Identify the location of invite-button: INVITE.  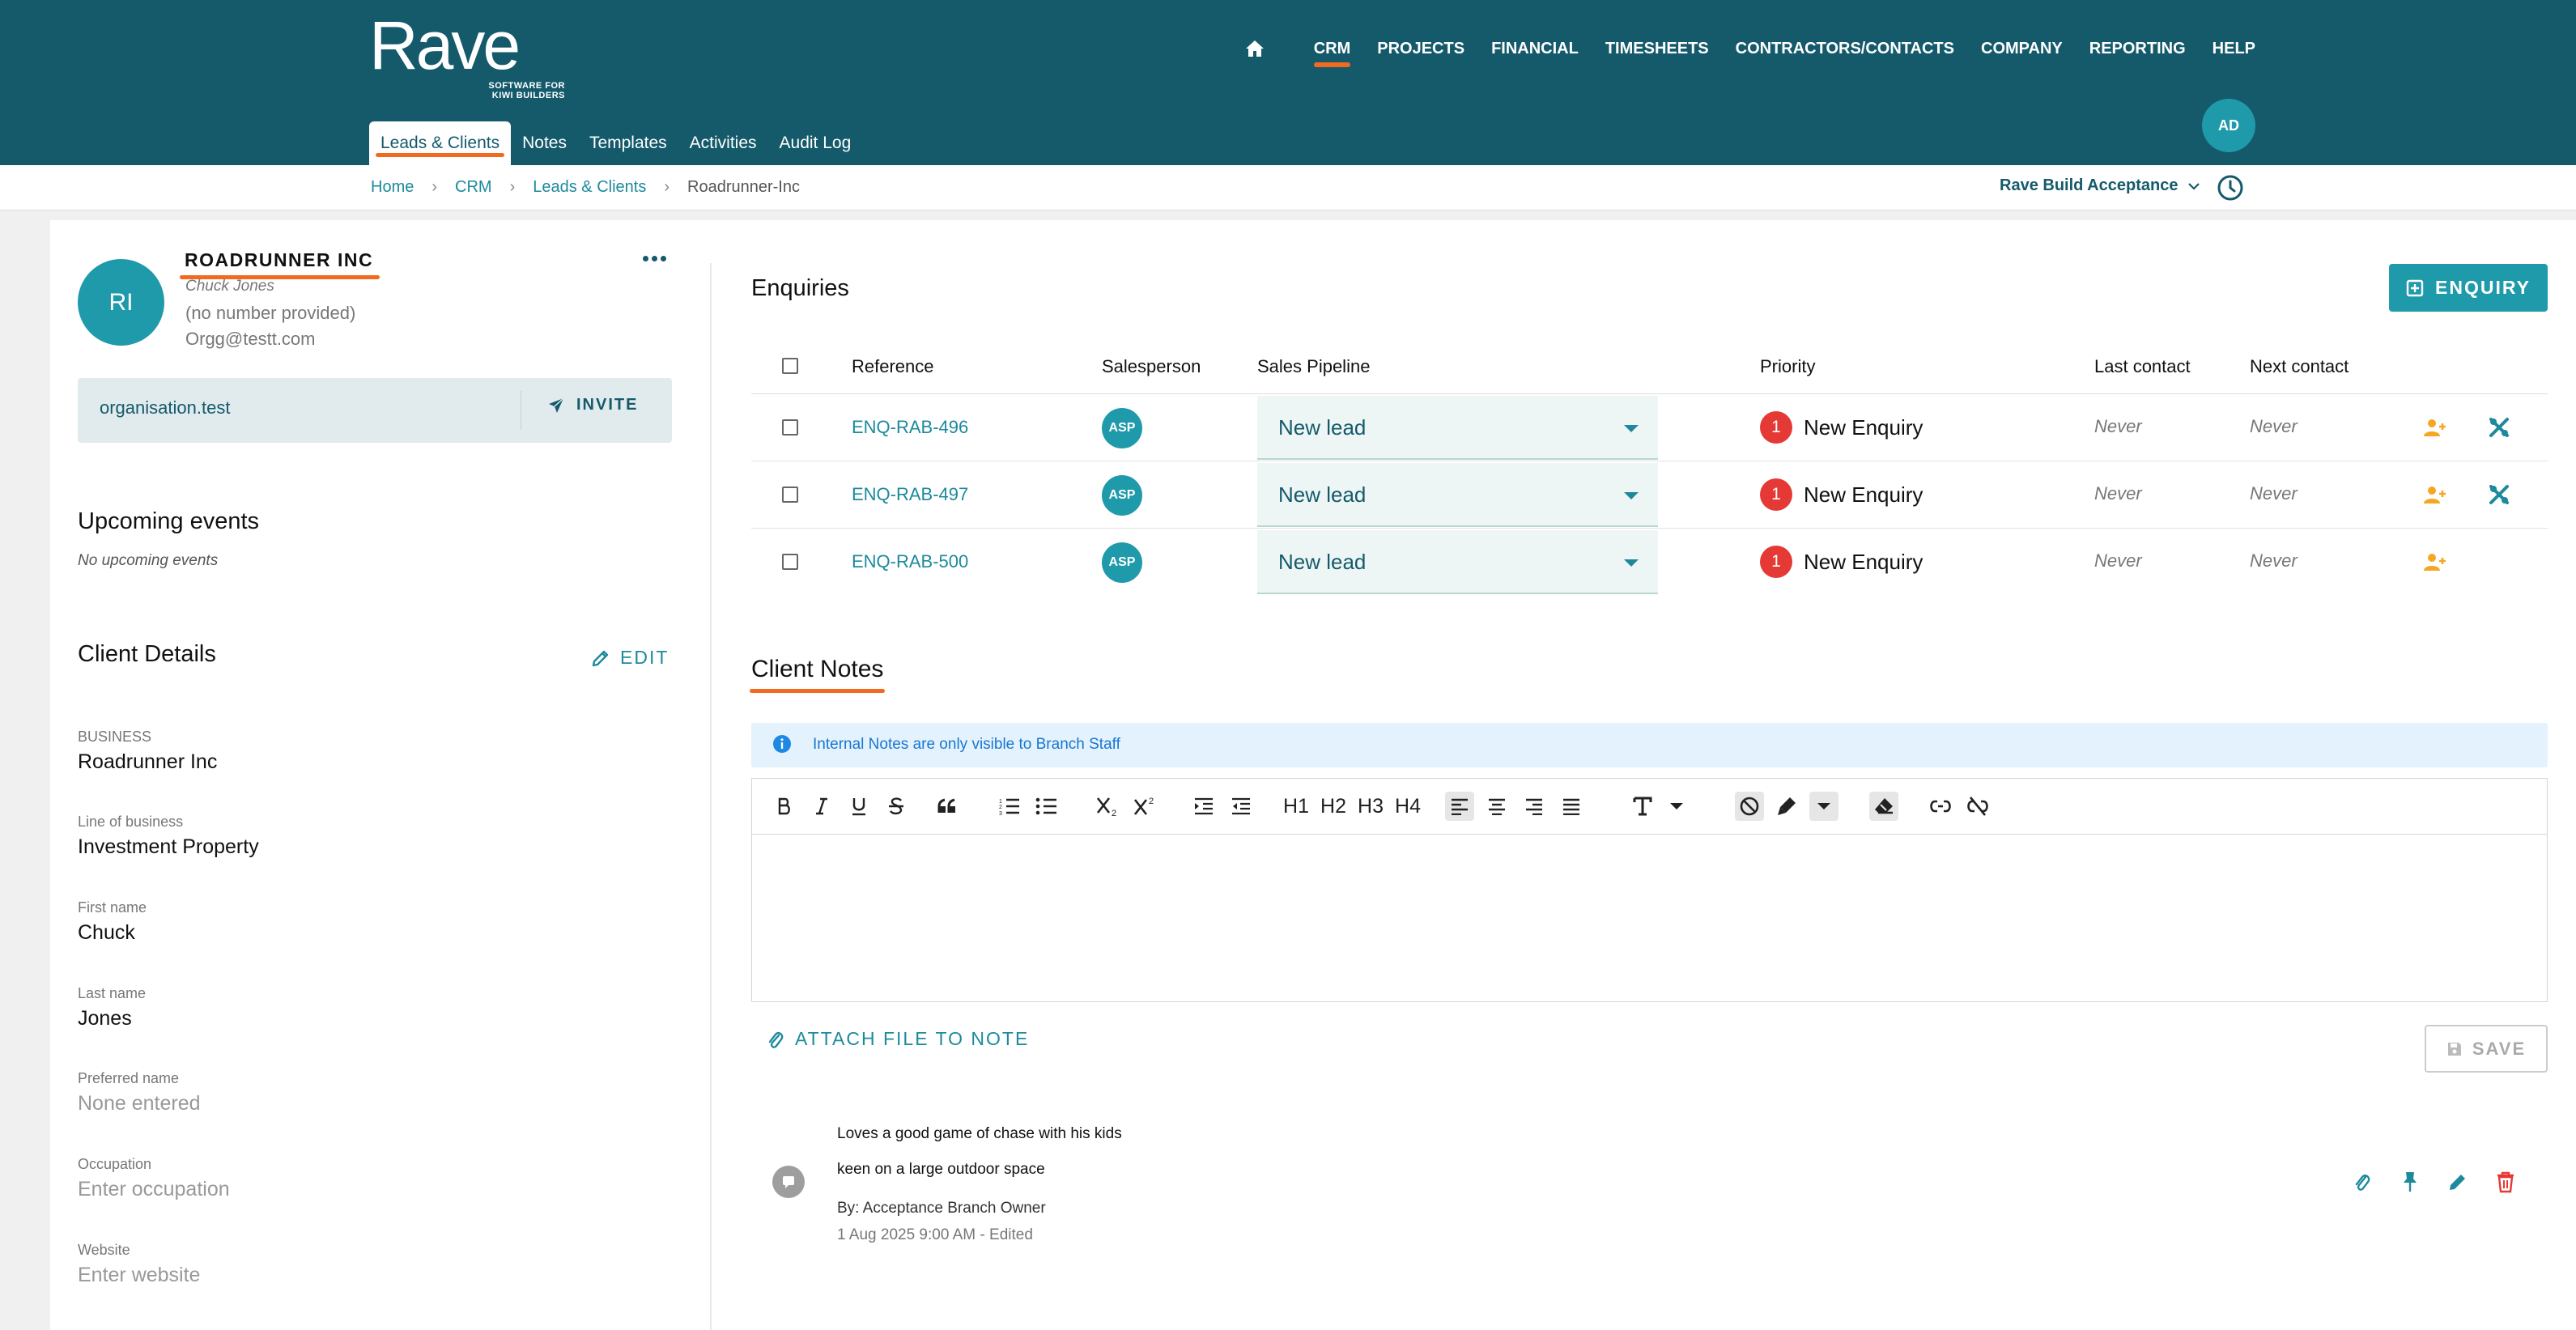
(592, 405).